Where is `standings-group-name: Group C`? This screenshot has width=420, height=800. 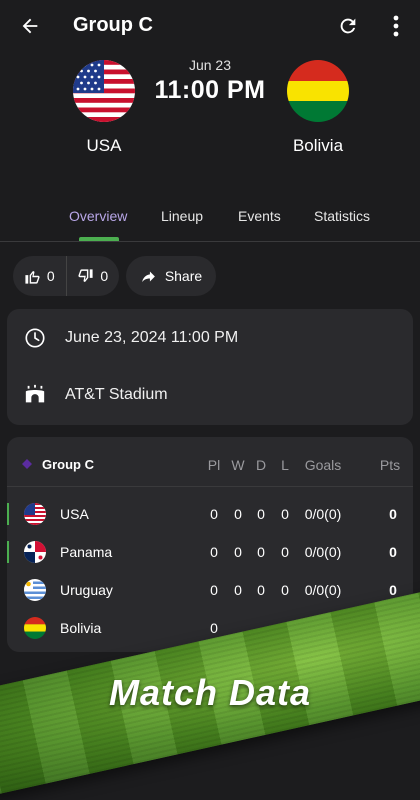 standings-group-name: Group C is located at coordinates (68, 464).